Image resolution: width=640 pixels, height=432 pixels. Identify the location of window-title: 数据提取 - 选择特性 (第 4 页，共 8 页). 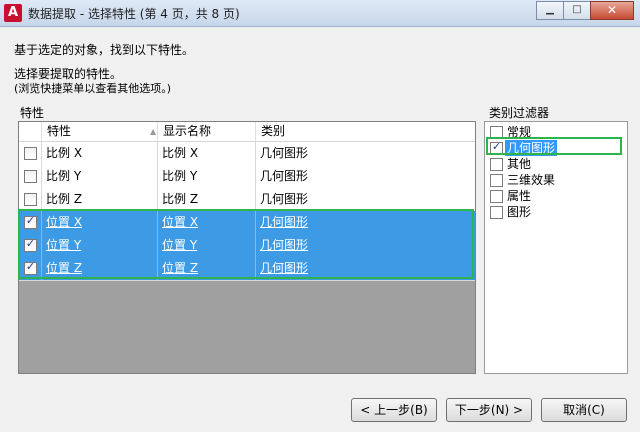
(134, 14).